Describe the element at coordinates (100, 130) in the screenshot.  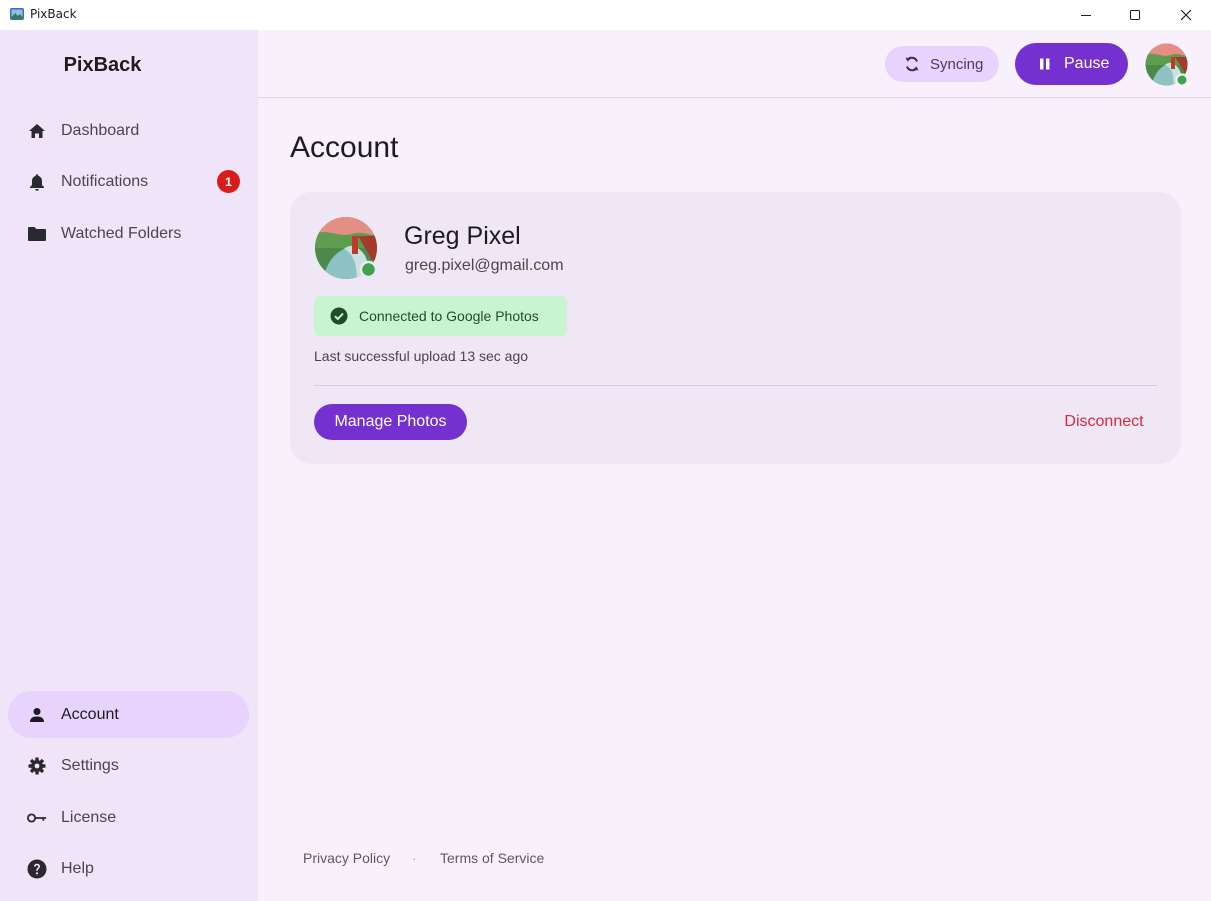
I see `sidebar-item-label: Dashboard` at that location.